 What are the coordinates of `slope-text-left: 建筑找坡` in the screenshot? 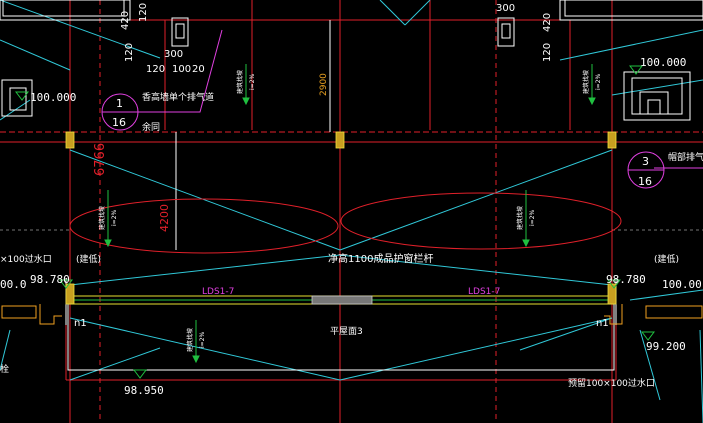 It's located at (102, 218).